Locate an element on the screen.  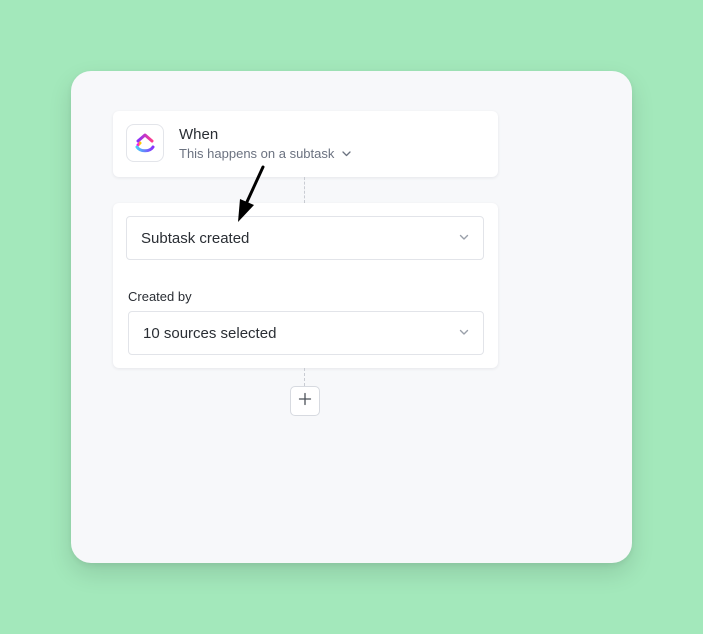
trigger-card: When This happens on a subtask is located at coordinates (305, 144).